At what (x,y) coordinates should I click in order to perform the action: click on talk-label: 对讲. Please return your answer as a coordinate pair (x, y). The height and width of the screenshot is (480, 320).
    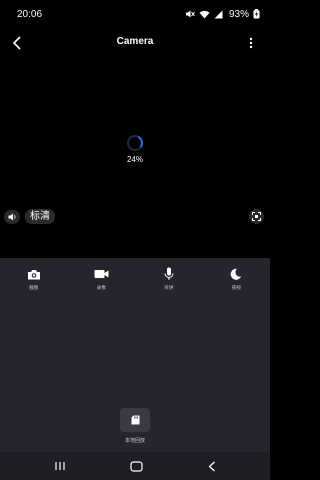
    Looking at the image, I should click on (169, 287).